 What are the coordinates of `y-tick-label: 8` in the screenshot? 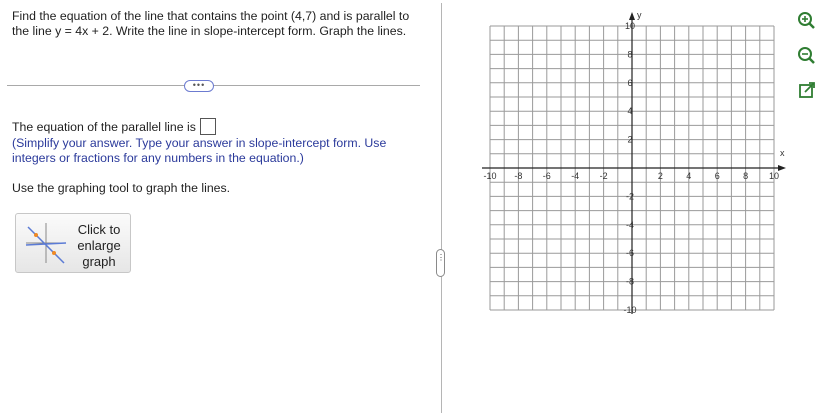 It's located at (629, 54).